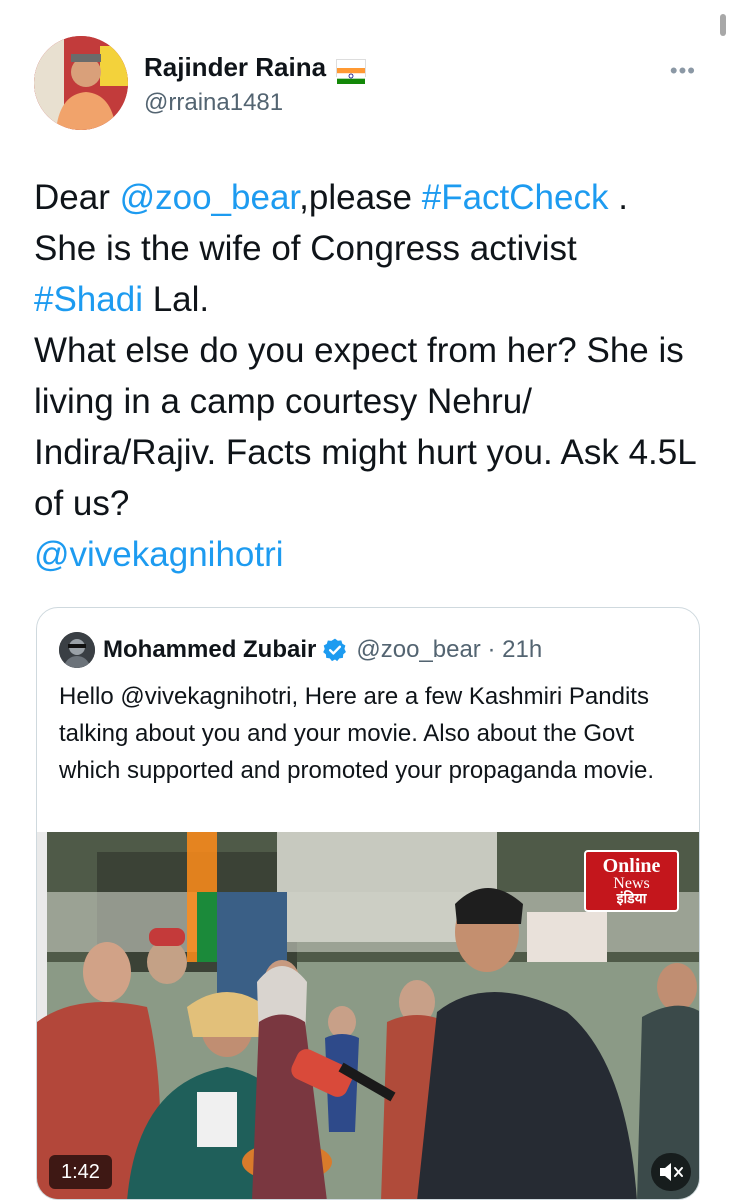 This screenshot has width=734, height=1200. What do you see at coordinates (77, 650) in the screenshot?
I see `quoted-avatar` at bounding box center [77, 650].